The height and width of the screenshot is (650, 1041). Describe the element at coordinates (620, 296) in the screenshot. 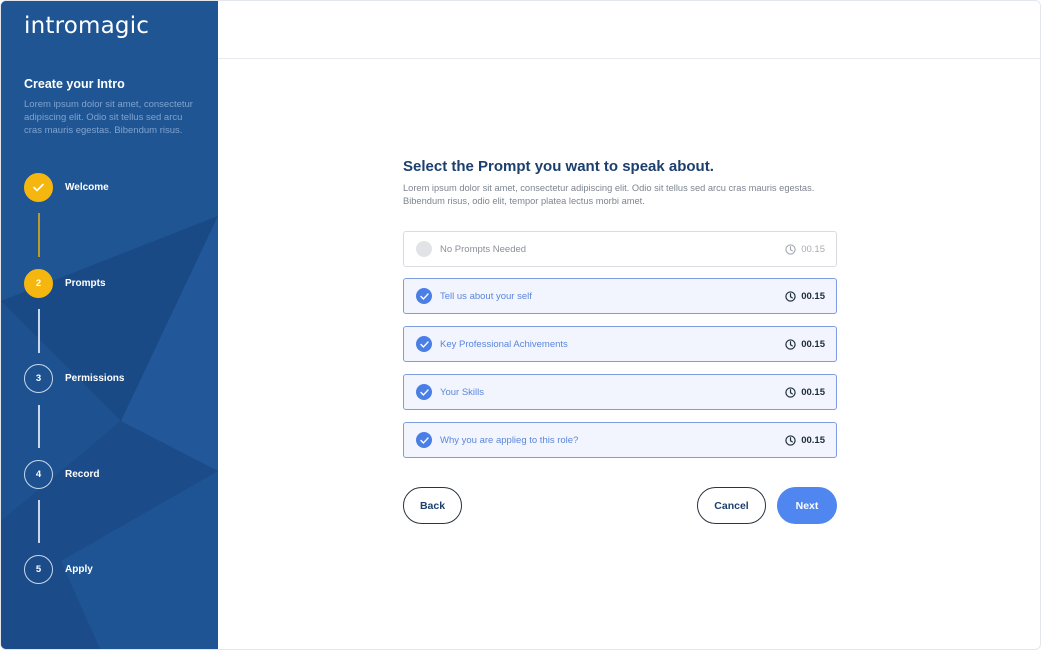

I see `prompt-option-about-yourself: Tell us about your self 00.15` at that location.